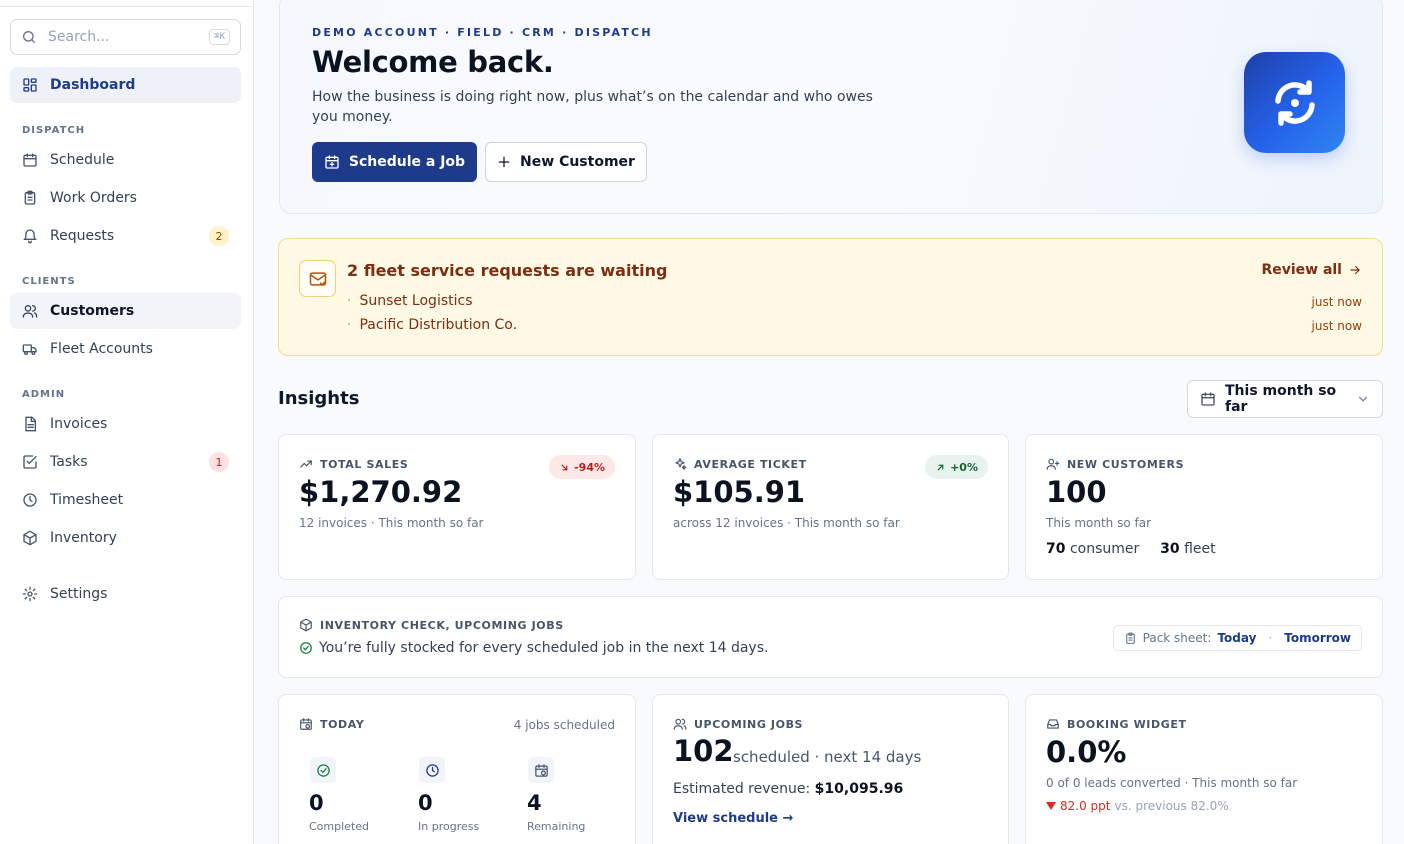 The image size is (1404, 844). Describe the element at coordinates (482, 32) in the screenshot. I see `hero-eyebrow: DEMO ACCOUNT · FIELD · CRM · DISPATCH` at that location.